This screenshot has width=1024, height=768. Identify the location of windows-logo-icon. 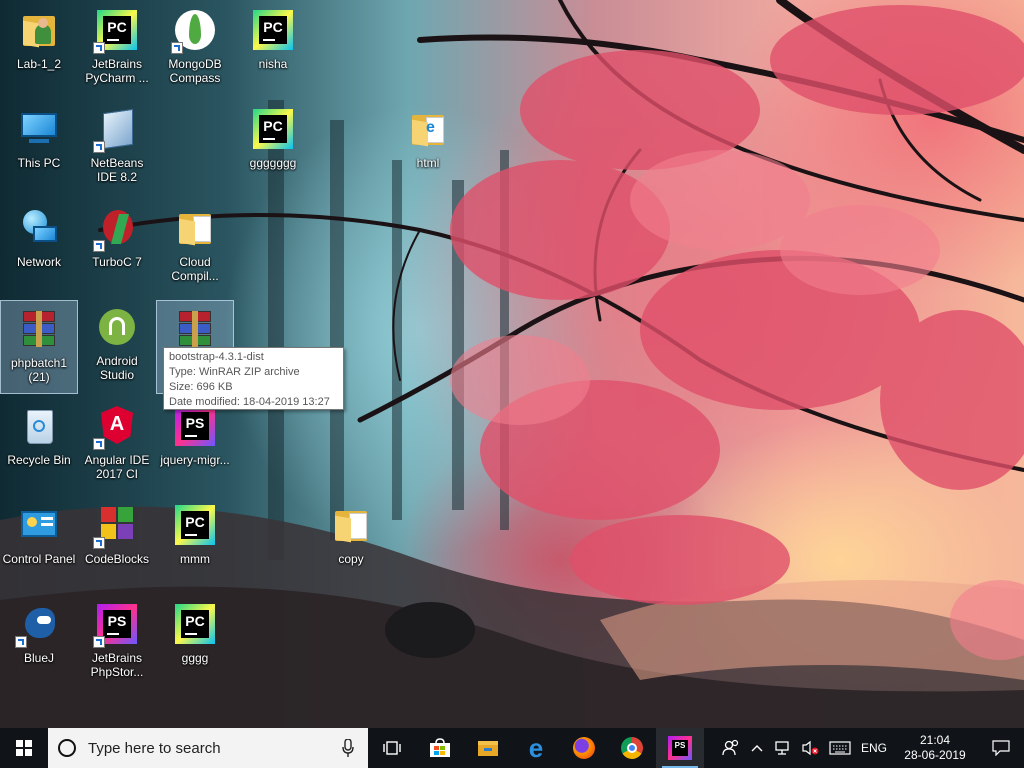
(24, 748).